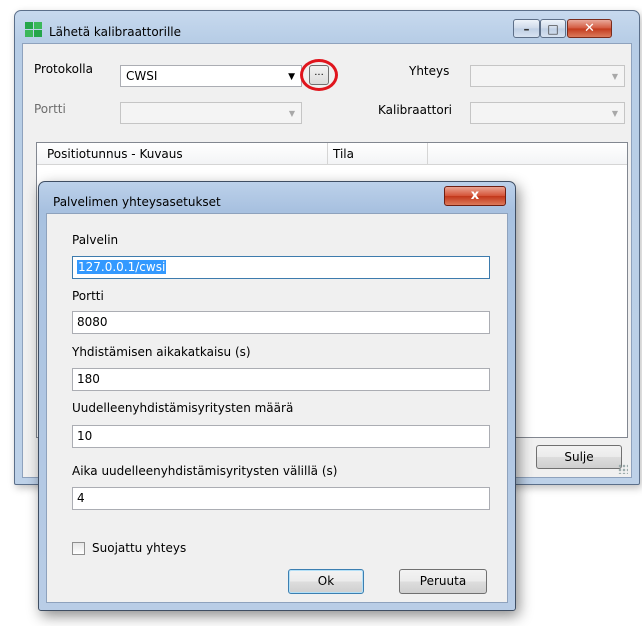 The width and height of the screenshot is (642, 626). What do you see at coordinates (327, 27) in the screenshot?
I see `main-title-bar: Lähetä kalibraattorille – □ ✕` at bounding box center [327, 27].